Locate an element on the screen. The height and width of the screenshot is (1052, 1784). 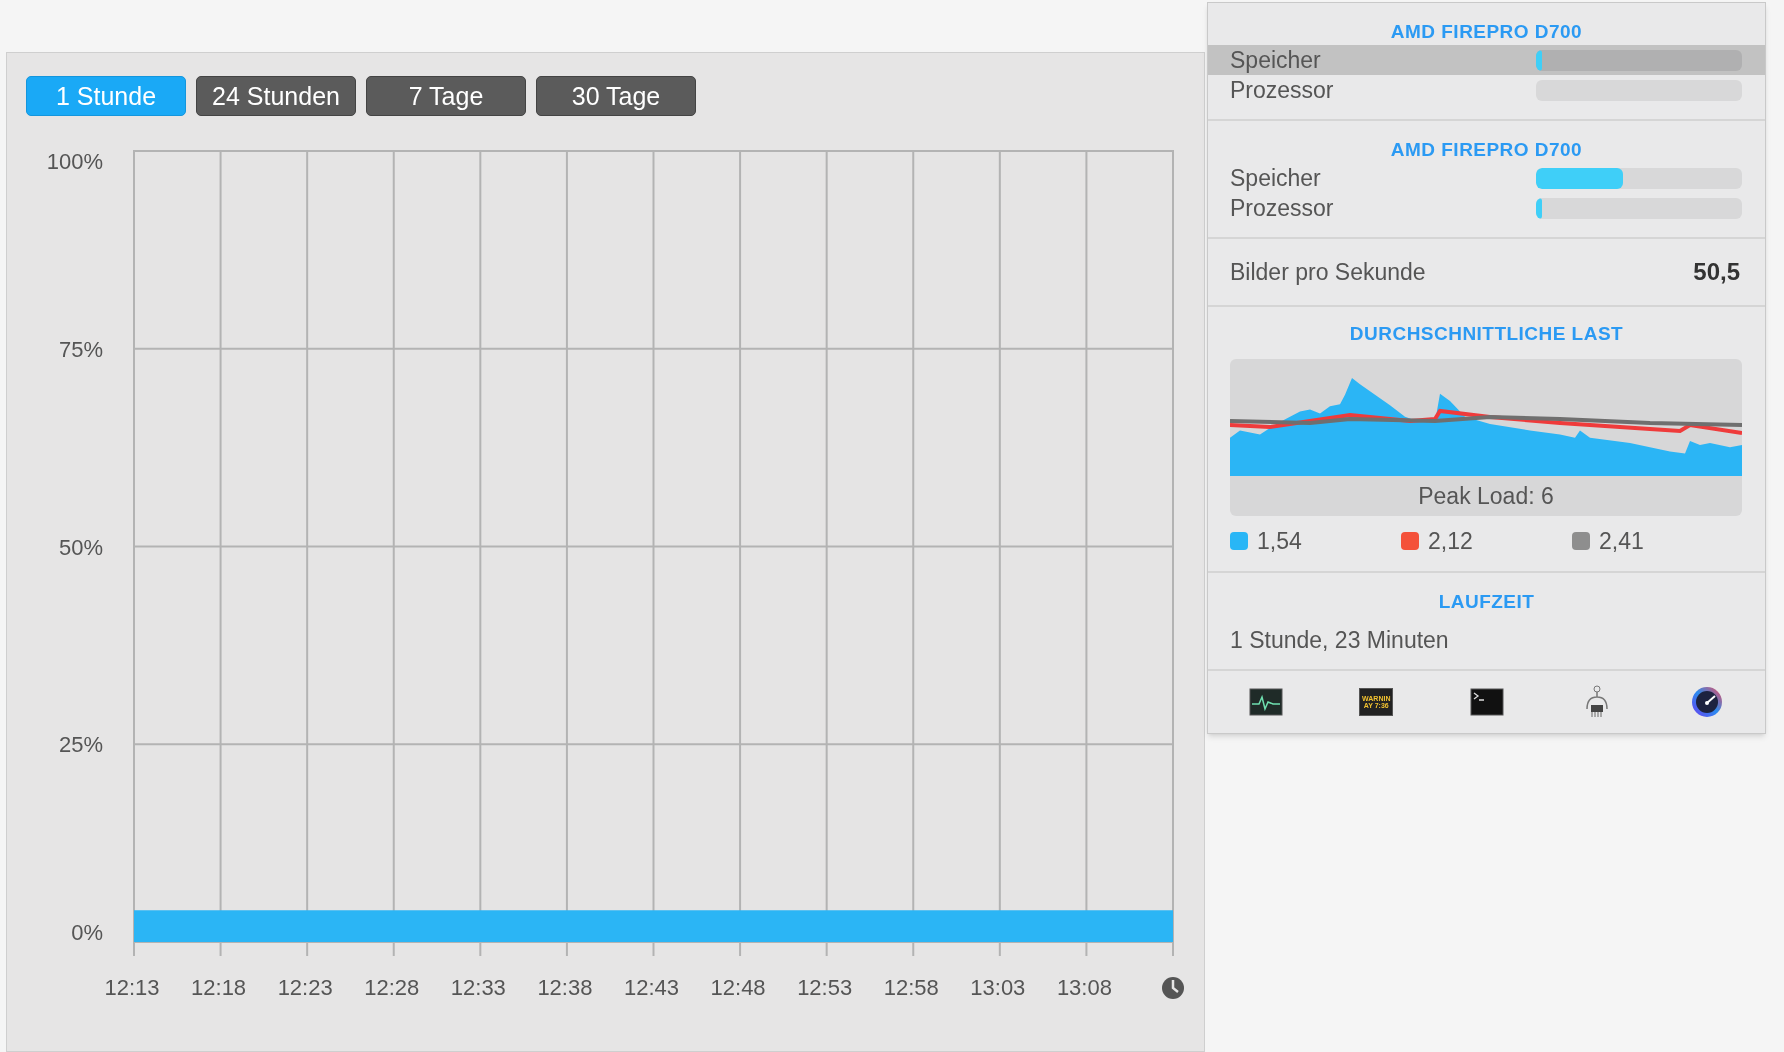
speedometer-icon is located at coordinates (1707, 702).